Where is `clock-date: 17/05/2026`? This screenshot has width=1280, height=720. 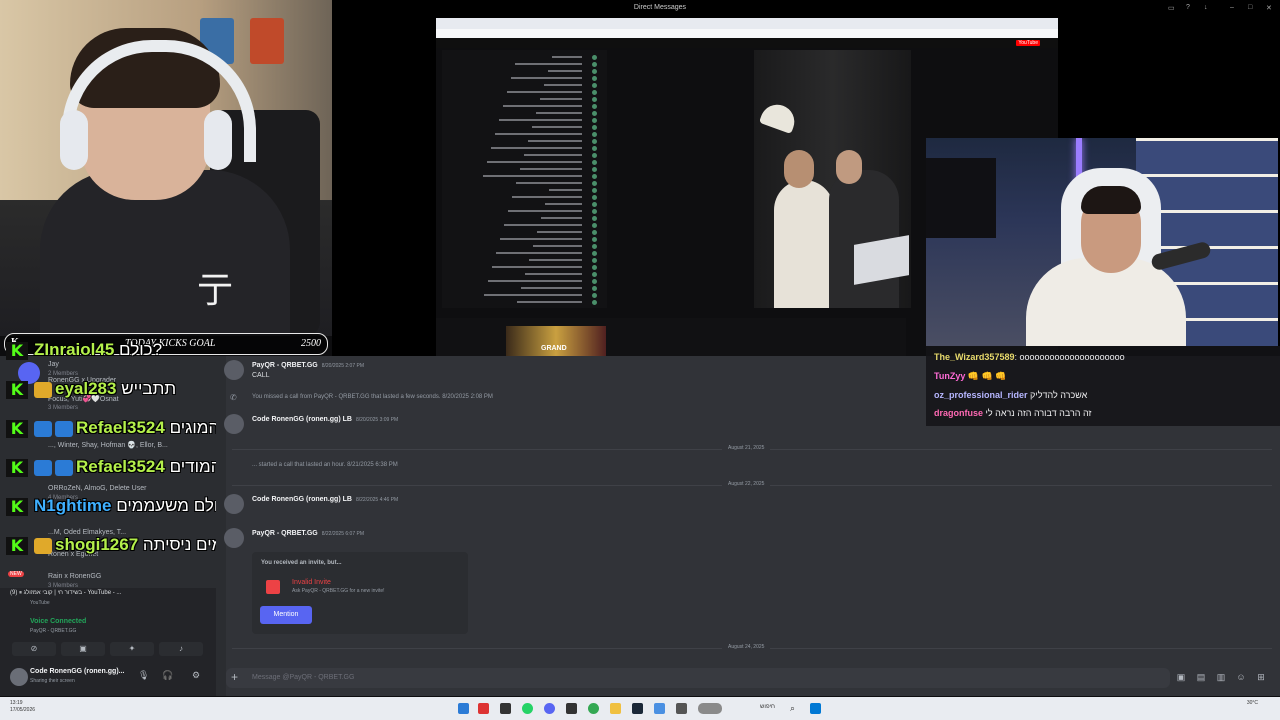
clock-date: 17/05/2026 is located at coordinates (23, 710).